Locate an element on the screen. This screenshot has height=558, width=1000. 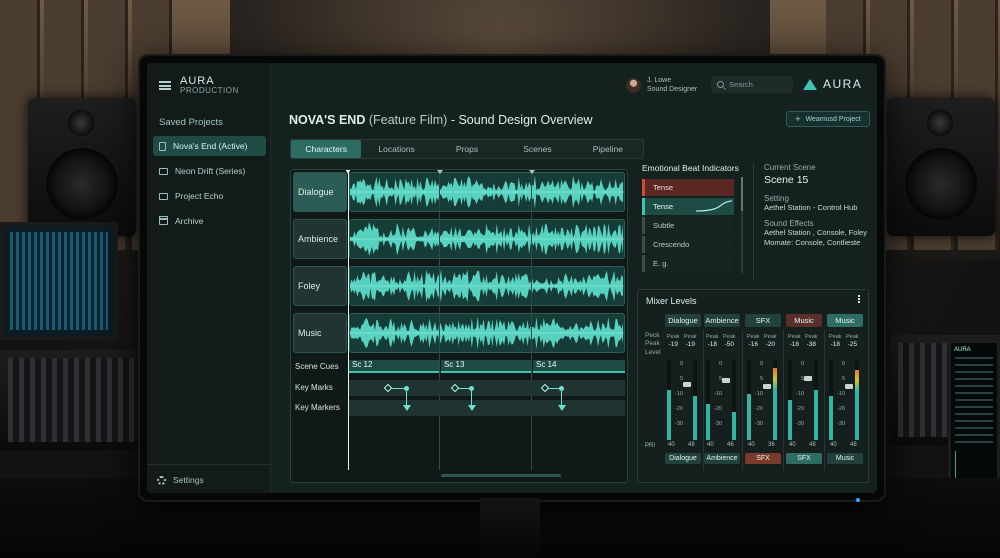
sidebar-item-label: Neon Drift (Series) is located at coordinates (210, 171).